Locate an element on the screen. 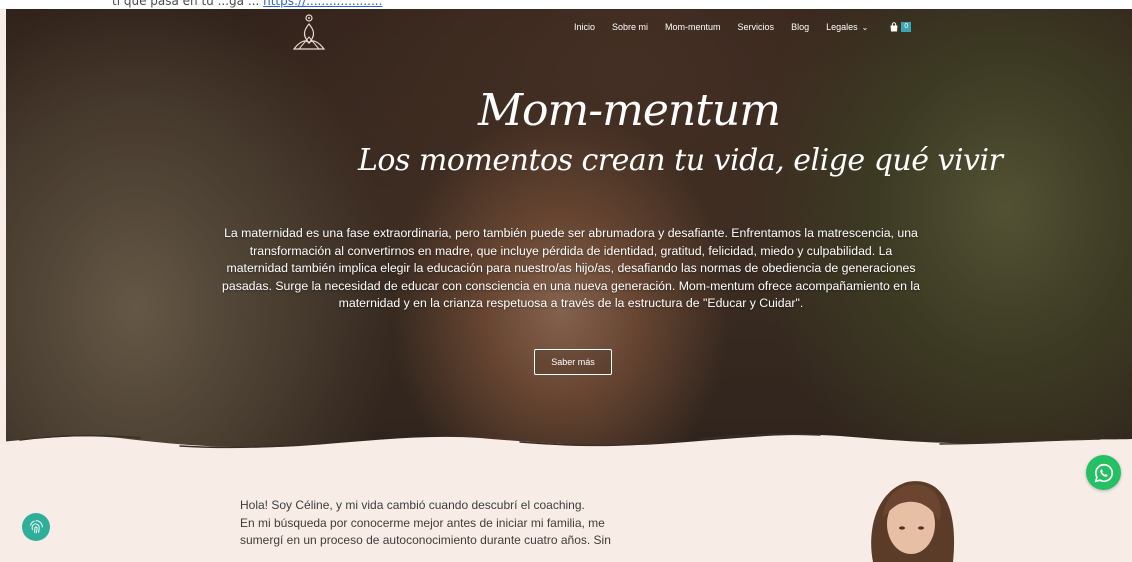 The image size is (1132, 562). nav-item-sobre-mi: Sobre mi is located at coordinates (630, 27).